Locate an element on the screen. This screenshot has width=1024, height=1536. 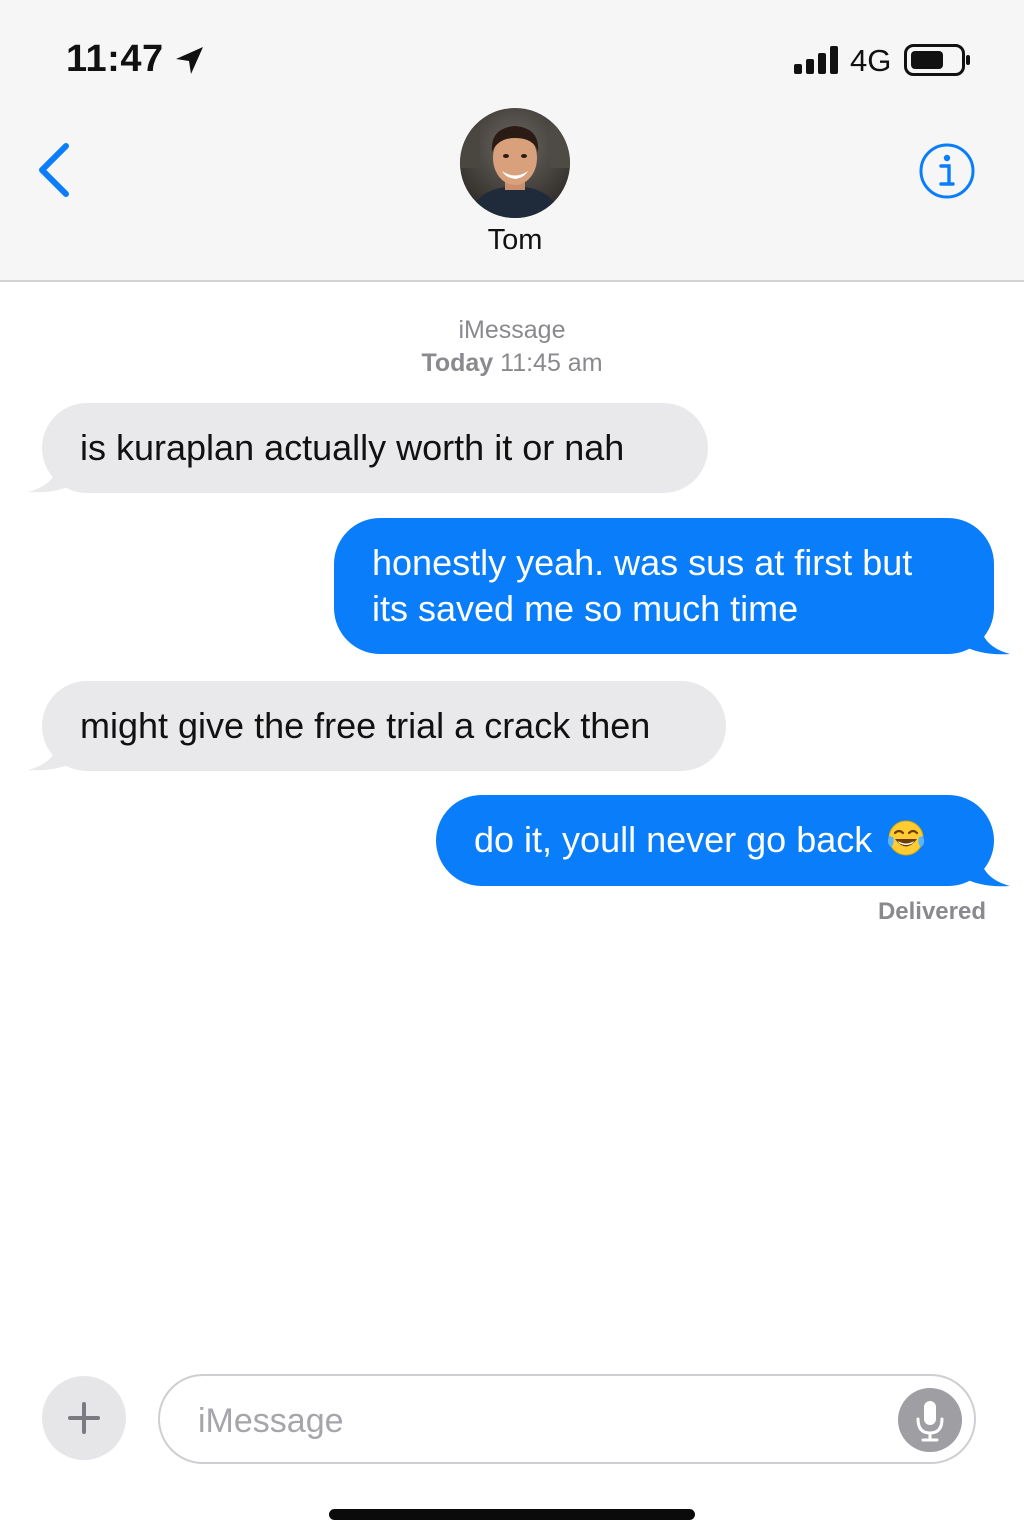
message-text: is kuraplan actually worth it or nah is located at coordinates (352, 447).